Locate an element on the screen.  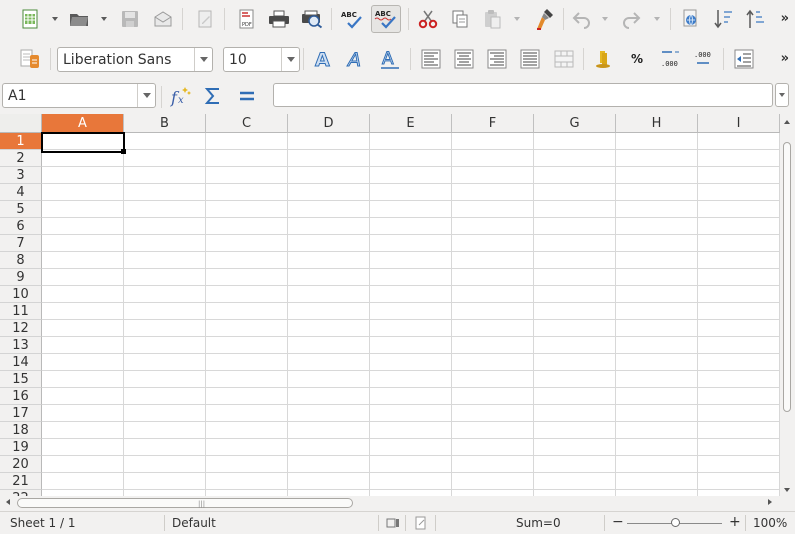
column-header-b: B is located at coordinates (165, 123).